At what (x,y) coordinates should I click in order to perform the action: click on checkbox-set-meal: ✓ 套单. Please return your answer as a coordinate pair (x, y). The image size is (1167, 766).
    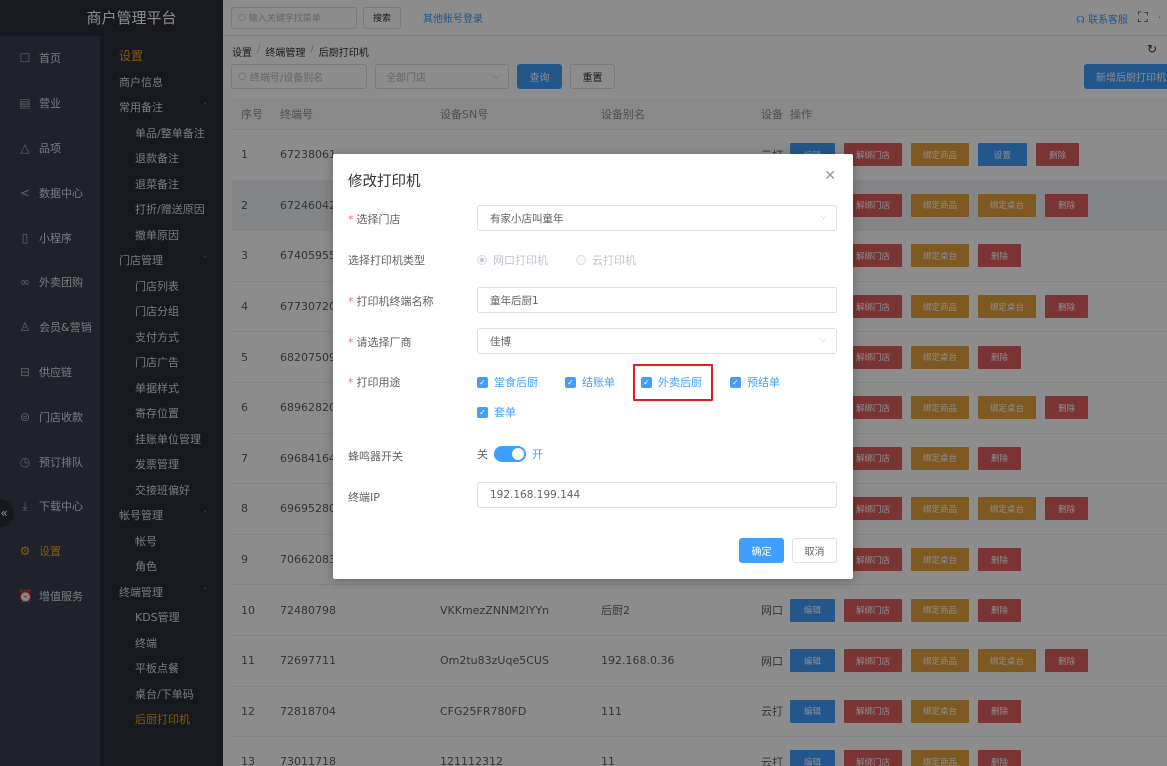
    Looking at the image, I should click on (496, 412).